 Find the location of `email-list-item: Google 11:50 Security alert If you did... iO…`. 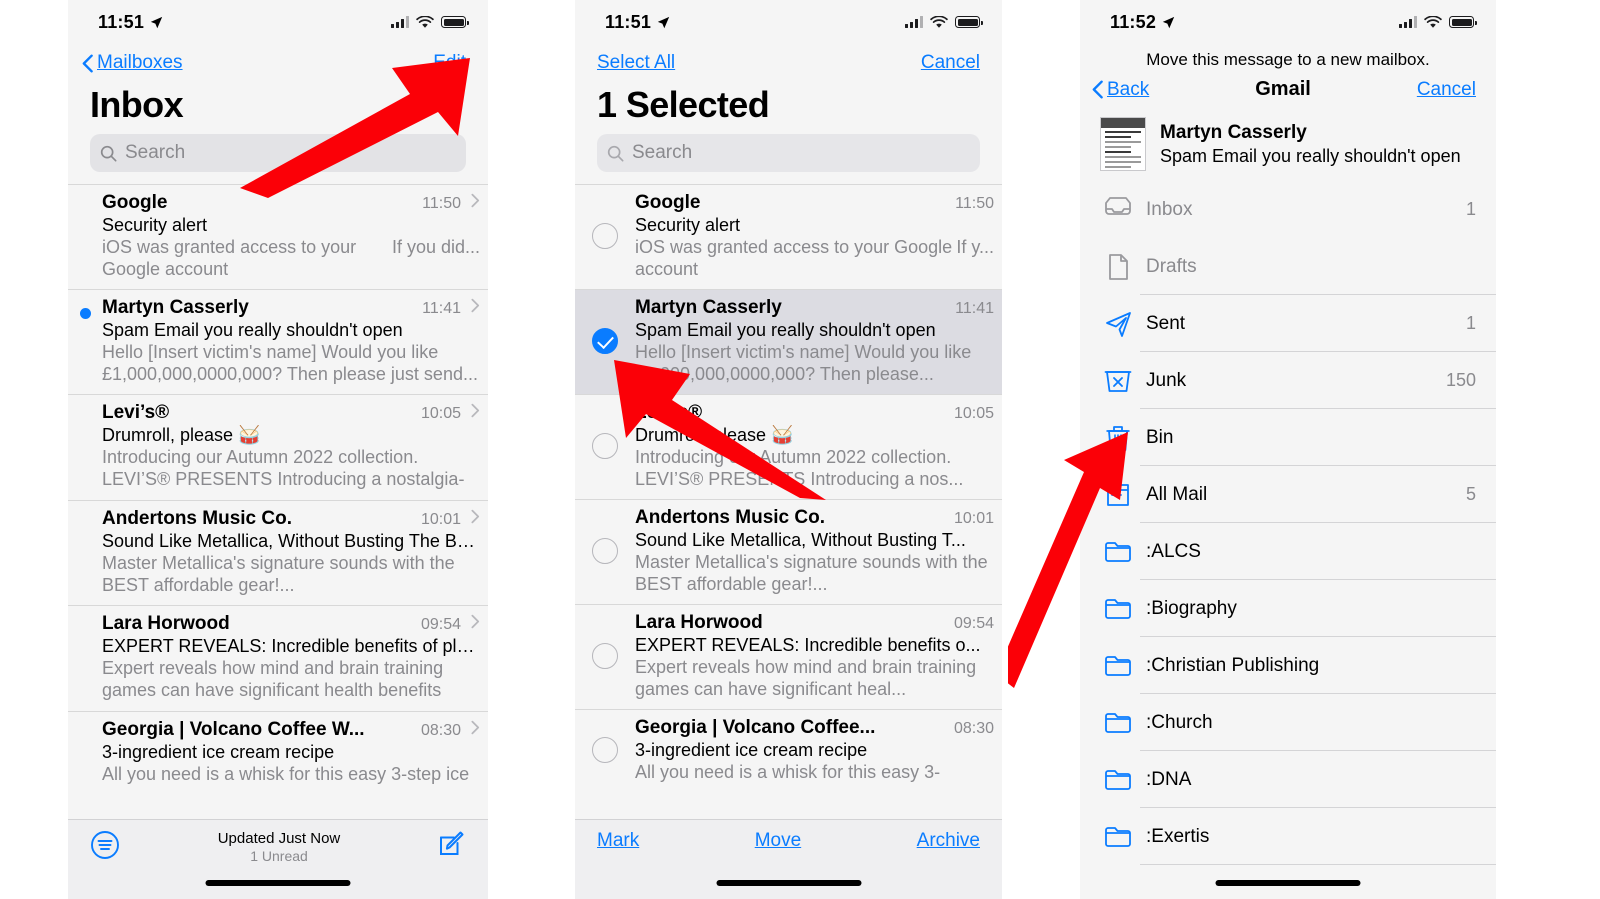

email-list-item: Google 11:50 Security alert If you did... iO… is located at coordinates (278, 237).